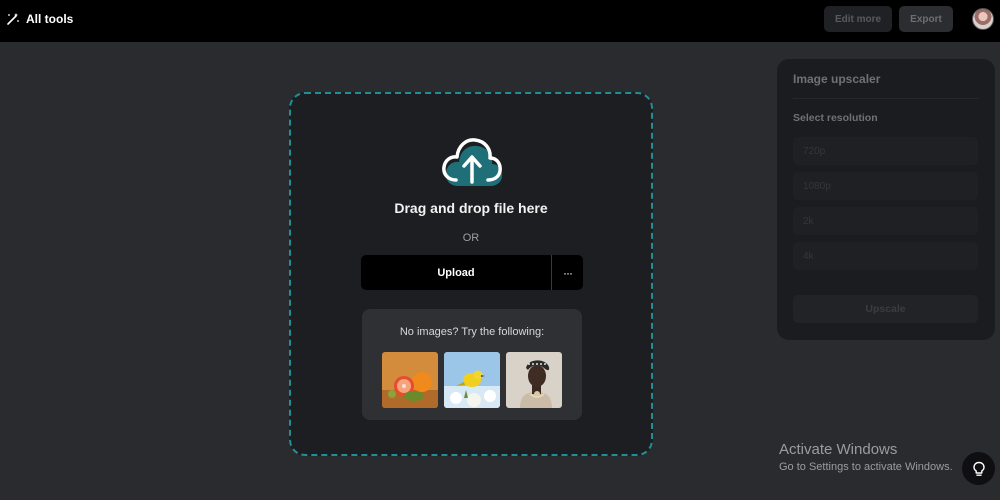 The image size is (1000, 500). I want to click on drag-drop-text: Drag and drop file here, so click(471, 208).